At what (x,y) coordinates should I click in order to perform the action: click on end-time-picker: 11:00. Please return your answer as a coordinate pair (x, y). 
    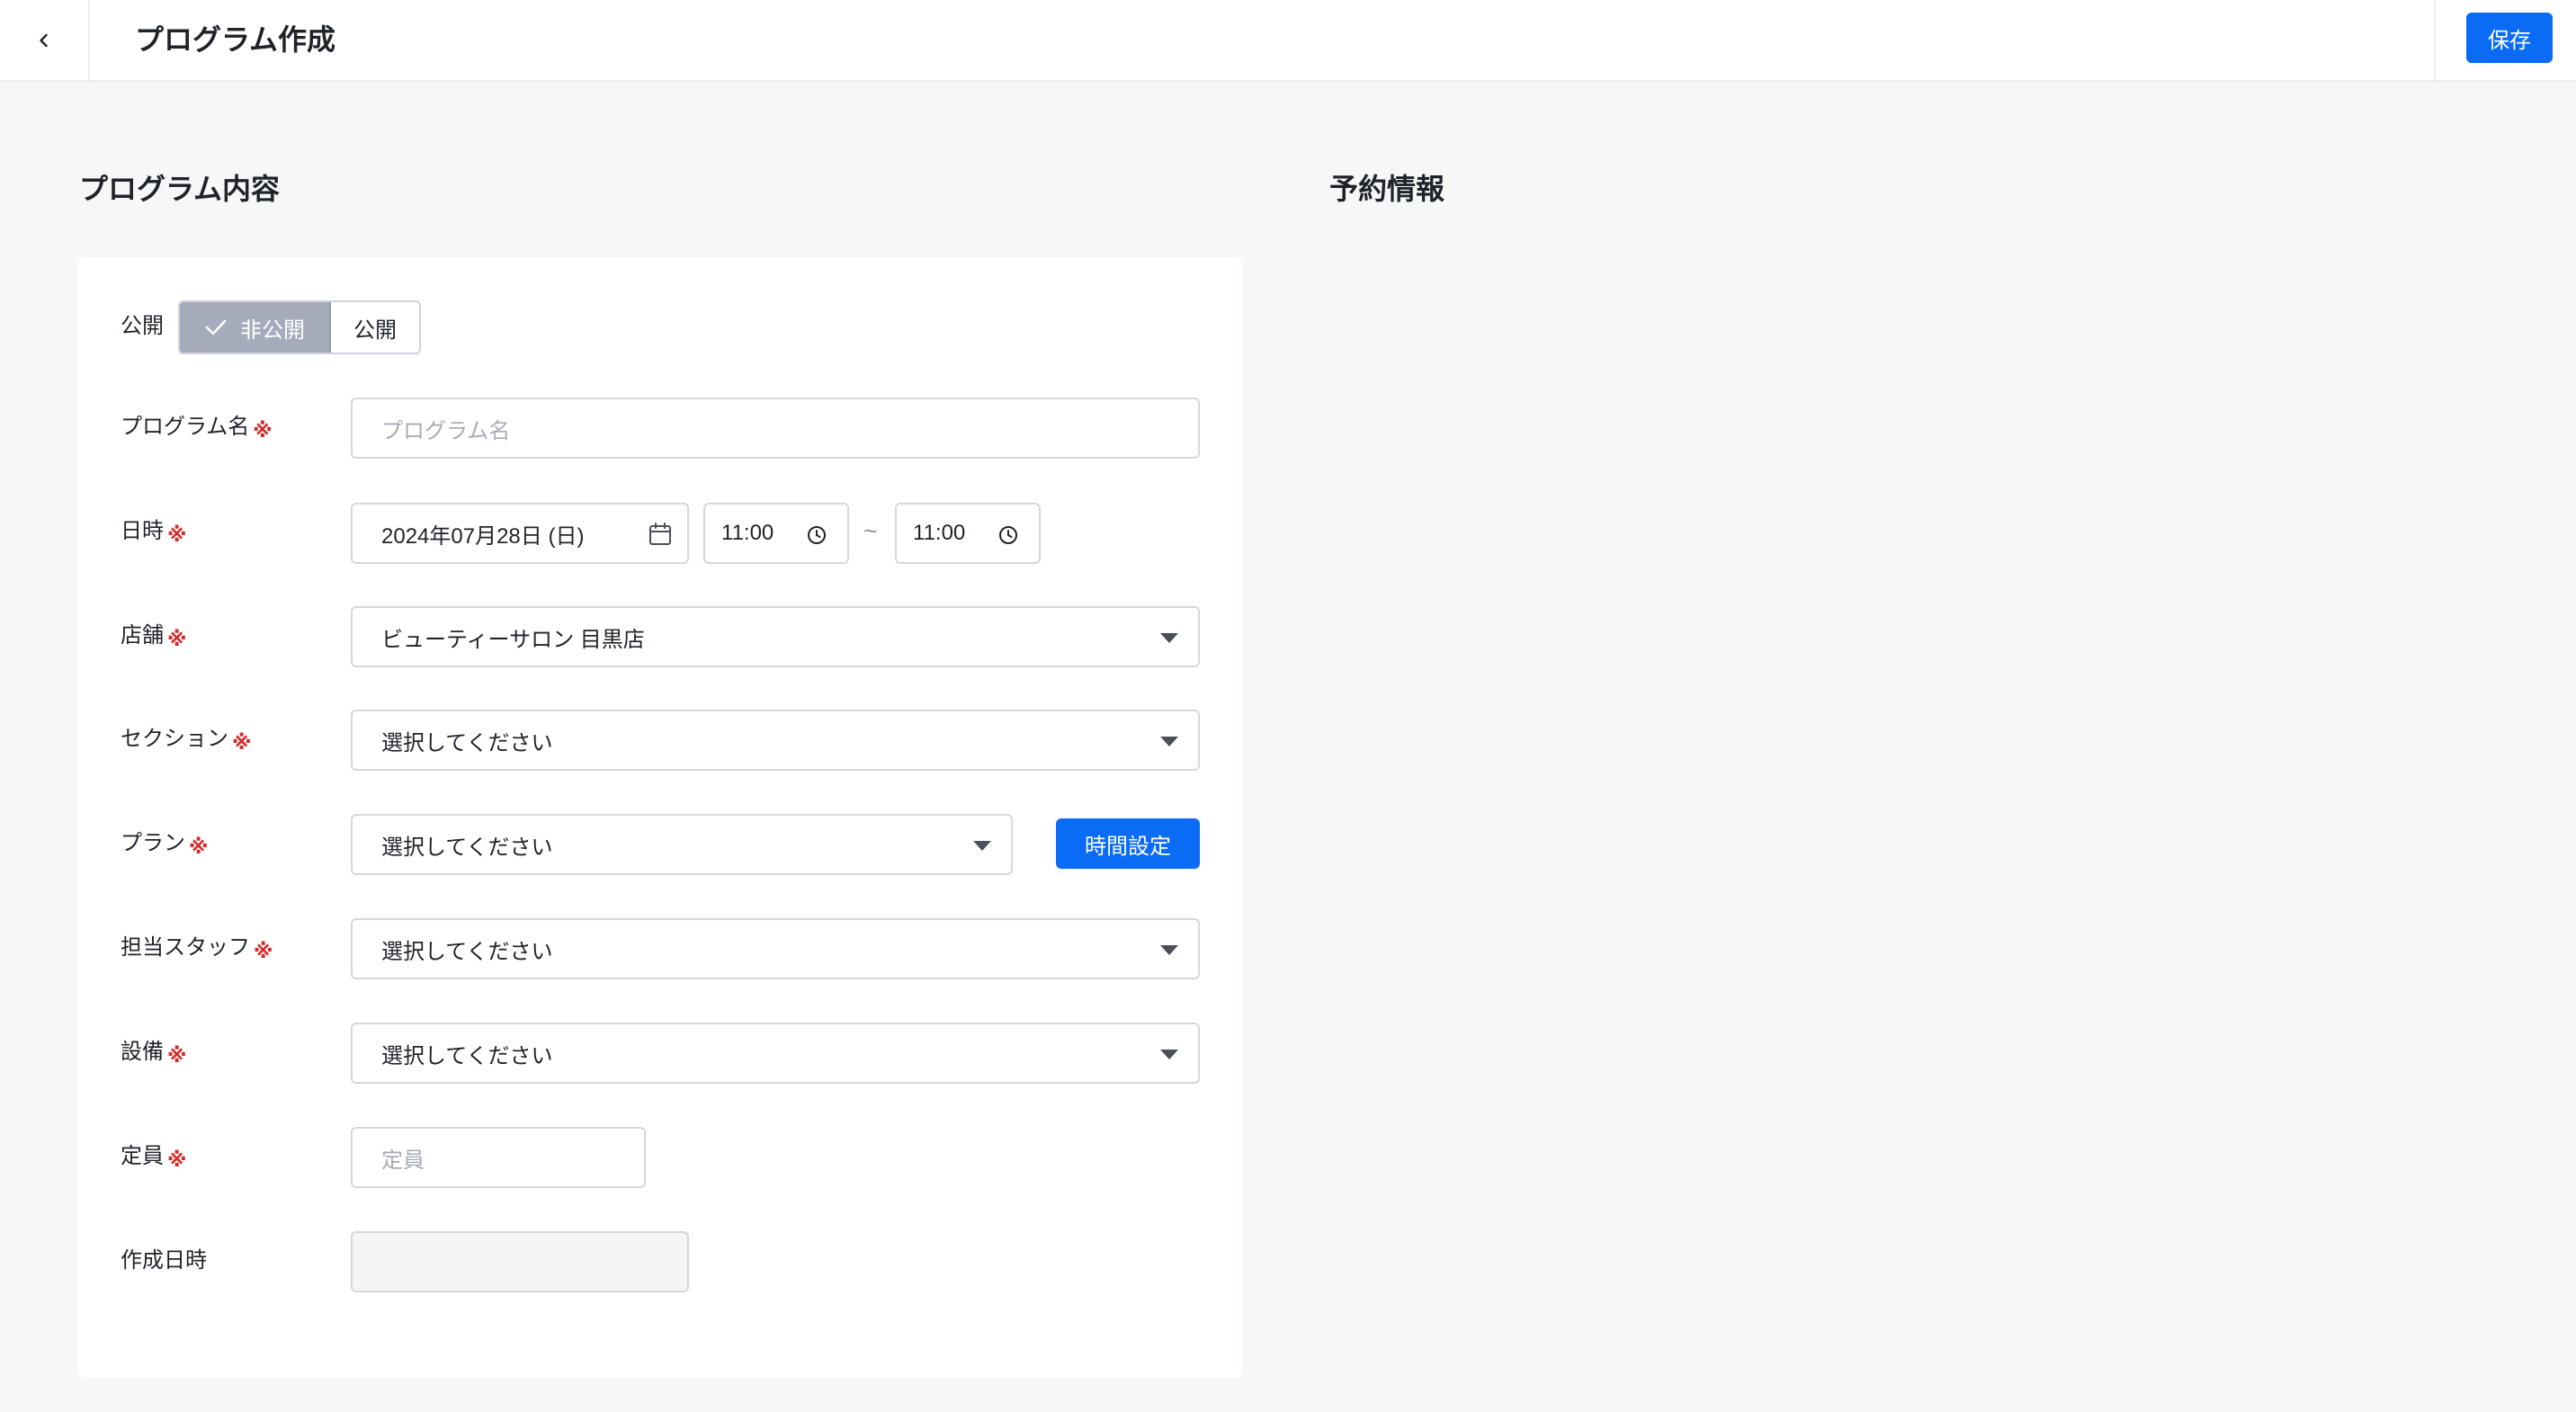
    Looking at the image, I should click on (968, 533).